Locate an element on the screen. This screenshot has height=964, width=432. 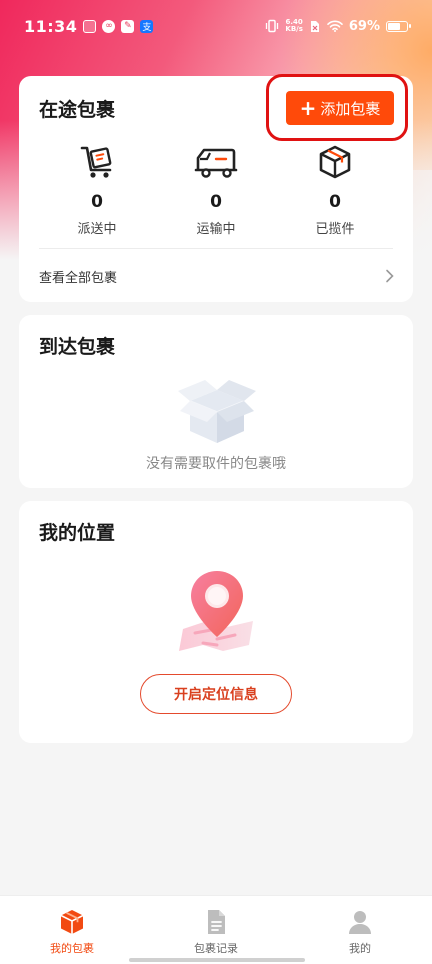
home-indicator is located at coordinates (217, 960).